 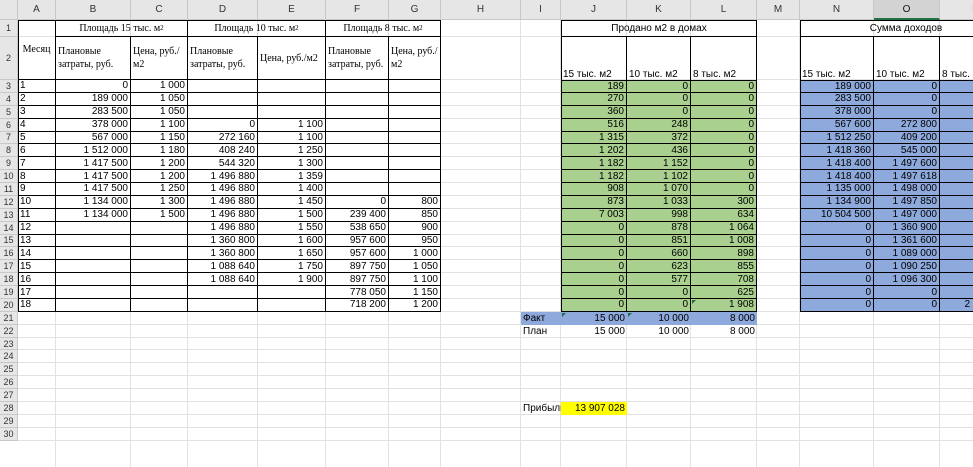 I want to click on row-header-21: 21, so click(x=9, y=318).